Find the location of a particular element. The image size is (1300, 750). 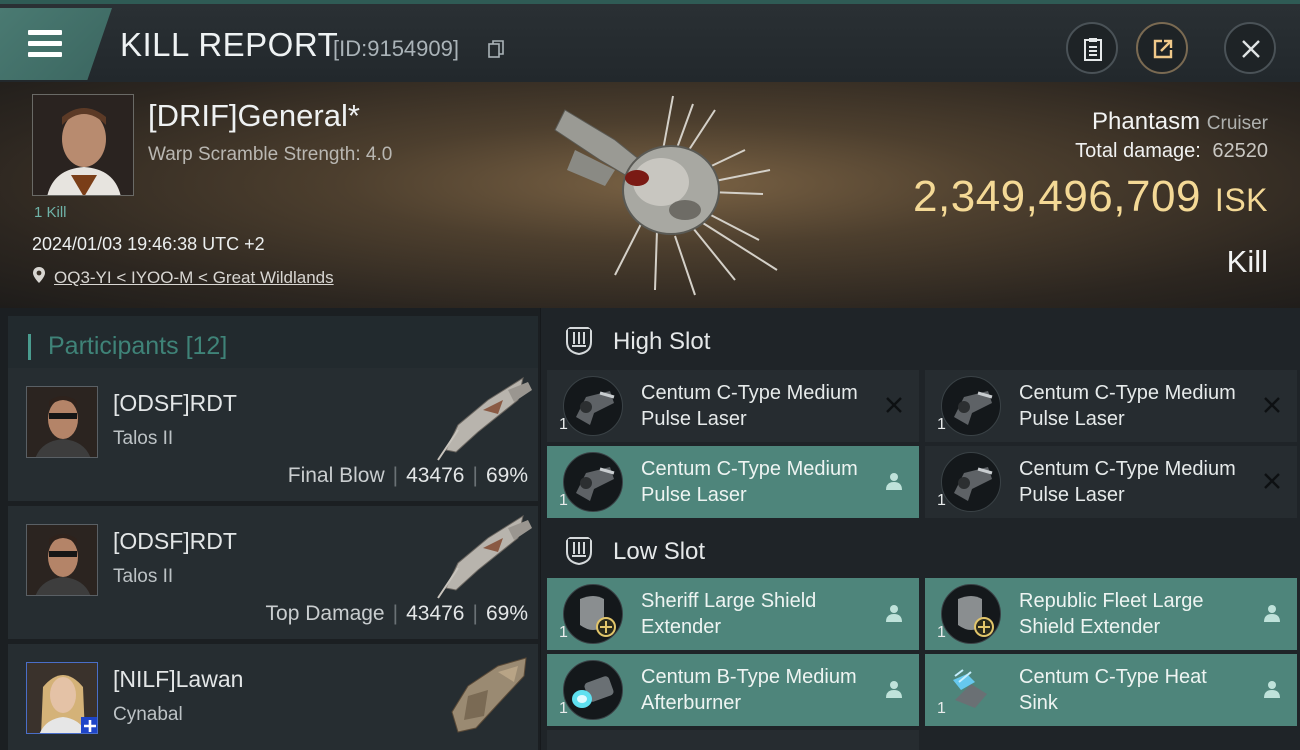

participant-avatar-image is located at coordinates (62, 560).